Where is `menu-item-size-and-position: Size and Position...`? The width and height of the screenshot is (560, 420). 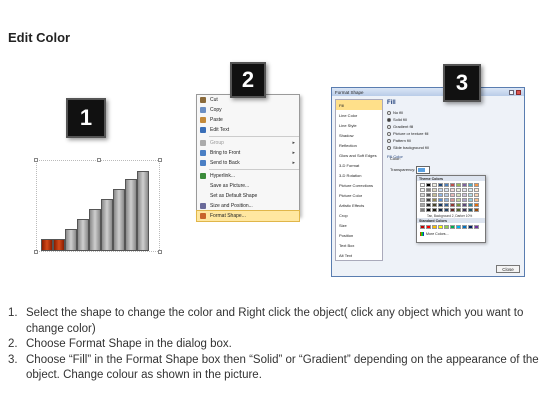 menu-item-size-and-position: Size and Position... is located at coordinates (248, 206).